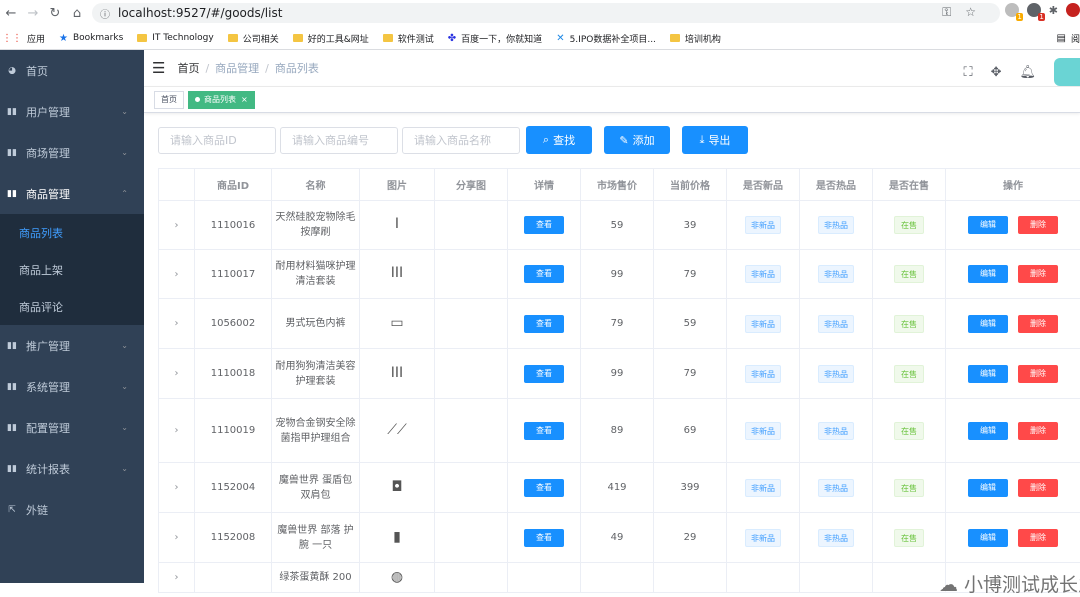  Describe the element at coordinates (158, 68) in the screenshot. I see `hamburger-icon: ☰` at that location.